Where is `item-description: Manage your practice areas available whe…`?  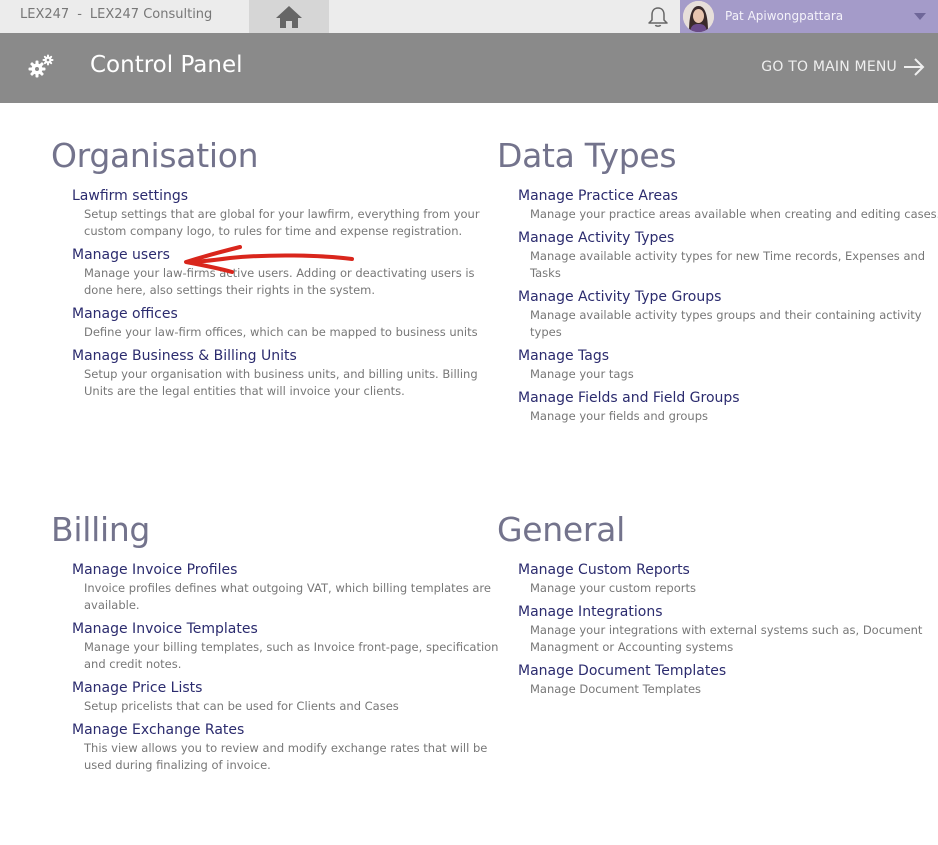
item-description: Manage your practice areas available whe… is located at coordinates (734, 214).